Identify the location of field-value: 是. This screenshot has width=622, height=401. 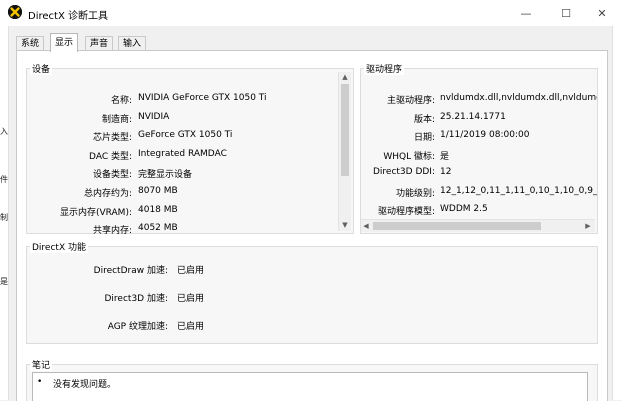
(445, 156).